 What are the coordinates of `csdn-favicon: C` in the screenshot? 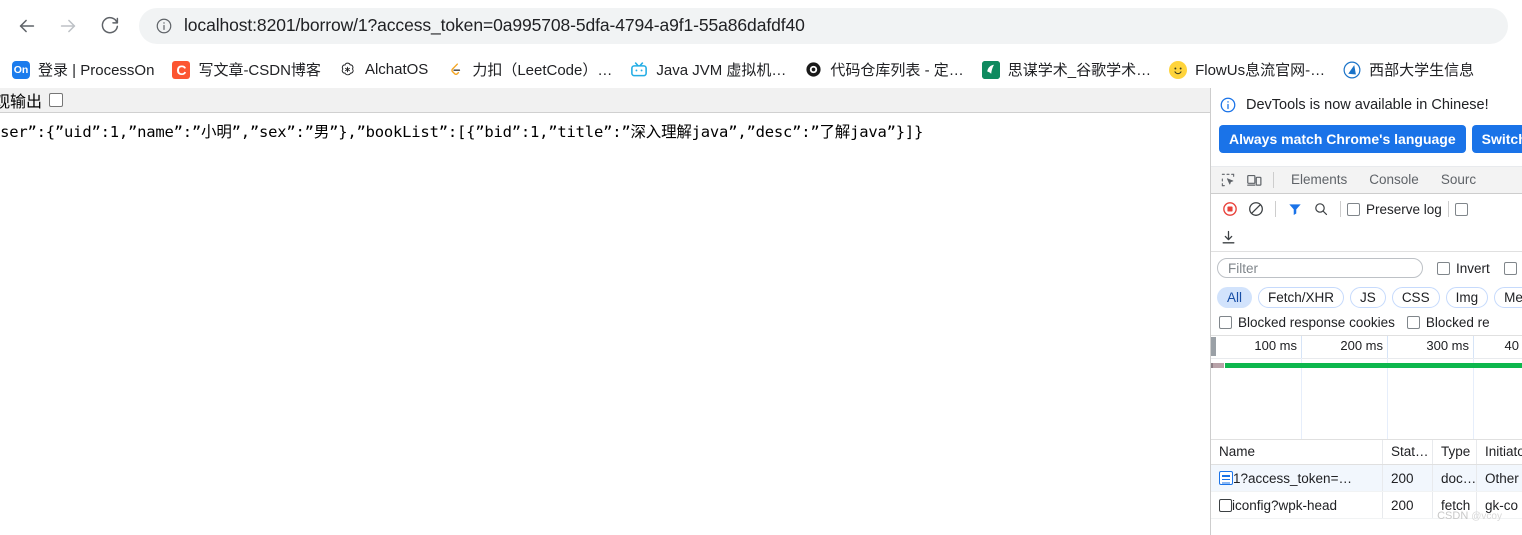 It's located at (181, 69).